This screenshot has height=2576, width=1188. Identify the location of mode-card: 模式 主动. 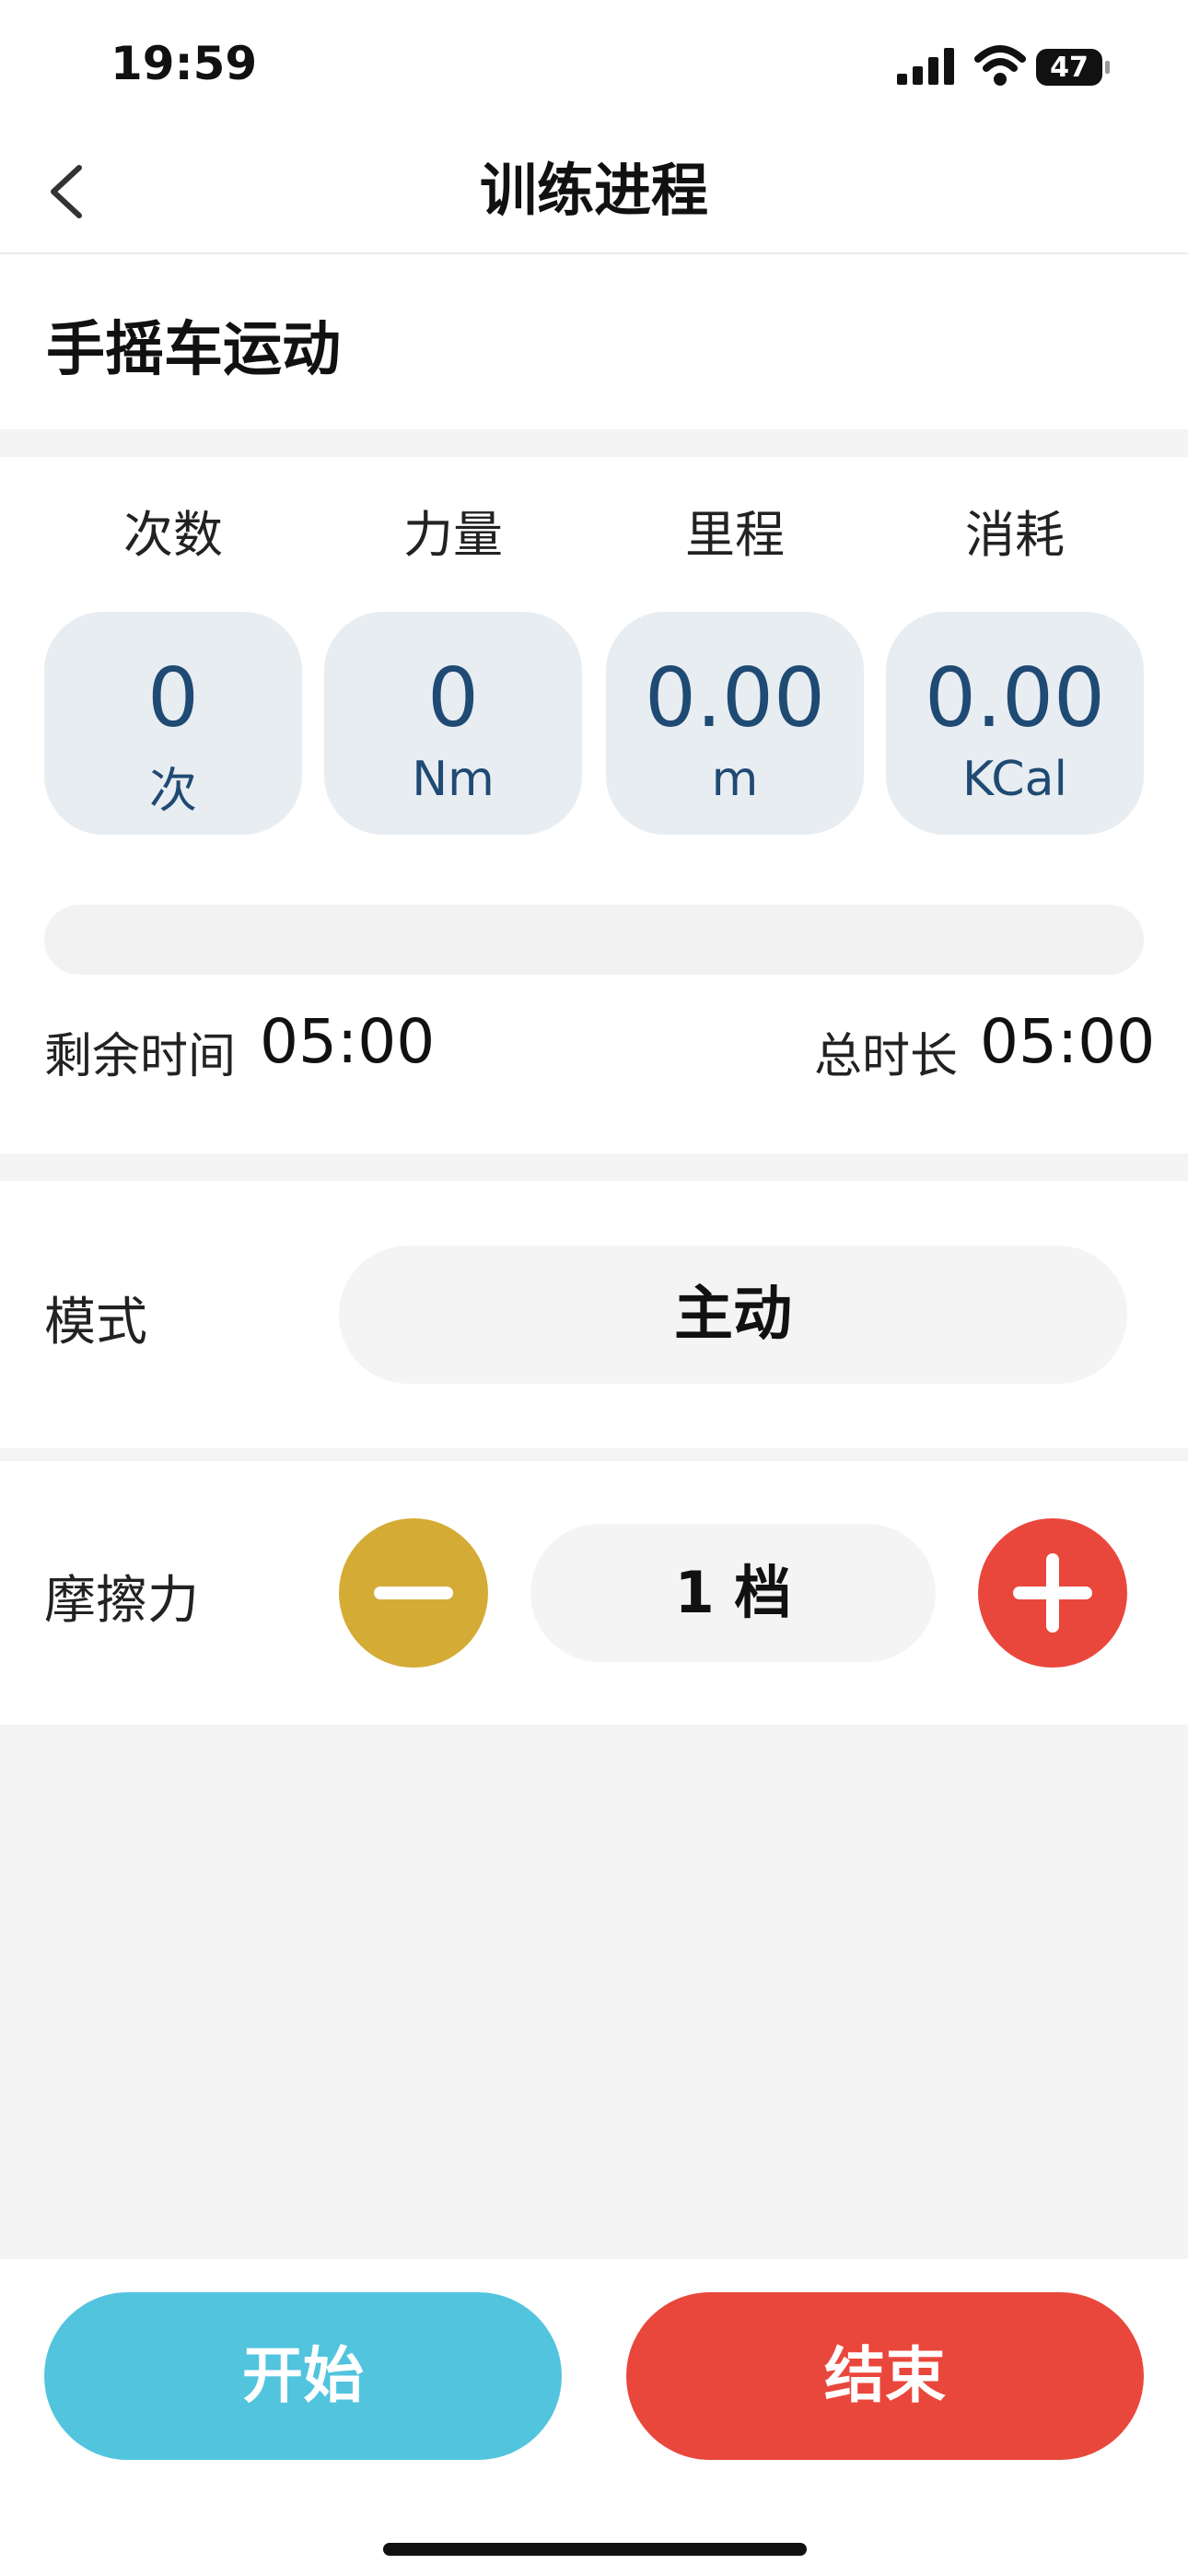
(594, 1314).